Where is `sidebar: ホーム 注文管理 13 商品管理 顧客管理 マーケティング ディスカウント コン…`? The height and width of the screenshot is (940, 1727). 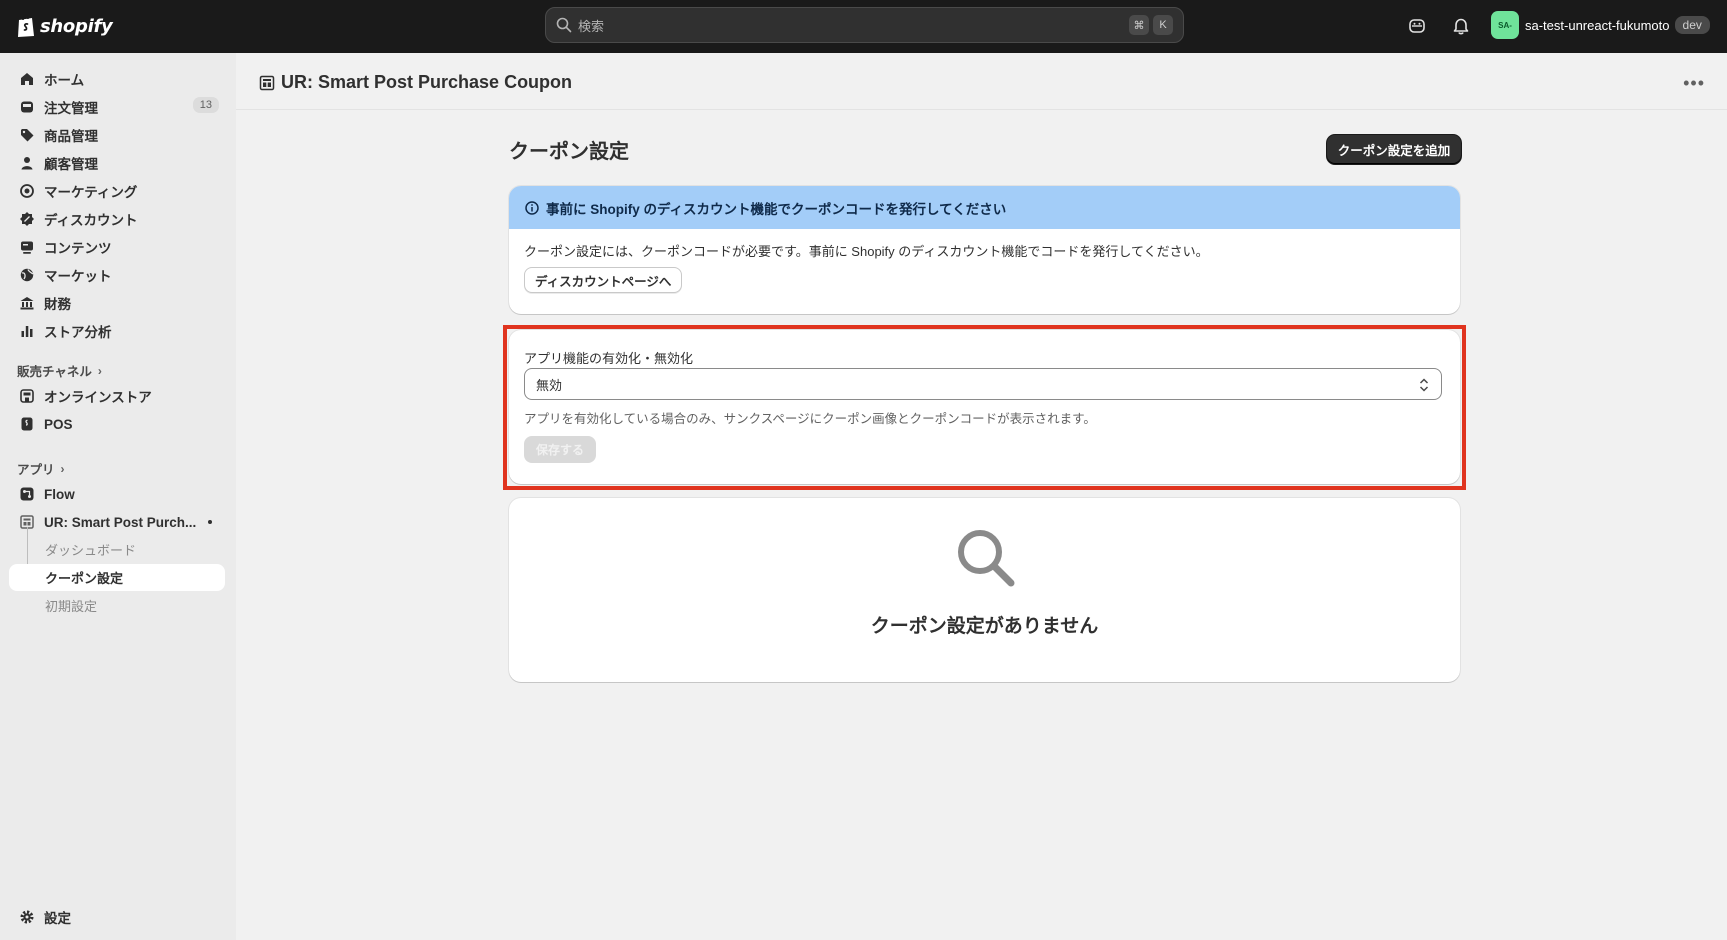 sidebar: ホーム 注文管理 13 商品管理 顧客管理 マーケティング ディスカウント コン… is located at coordinates (118, 496).